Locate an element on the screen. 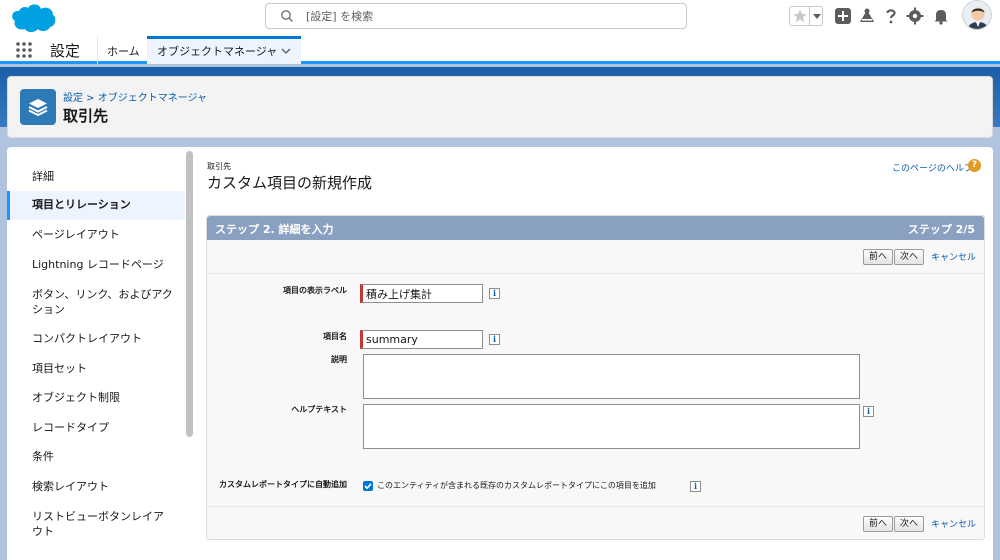 This screenshot has width=1000, height=560. cancel-link-top: キャンセル is located at coordinates (953, 256).